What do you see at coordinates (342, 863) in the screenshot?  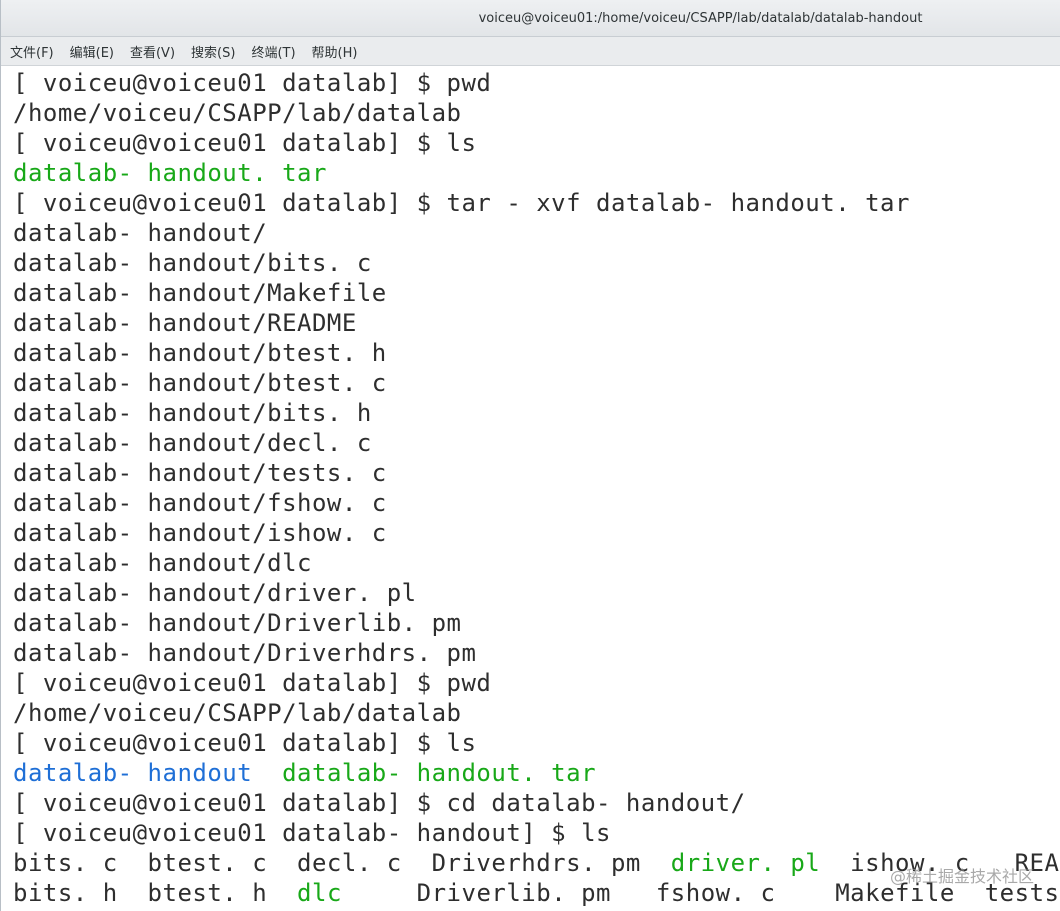 I see `terminal-text: bits. c btest. c decl. c Driverhdrs. pm` at bounding box center [342, 863].